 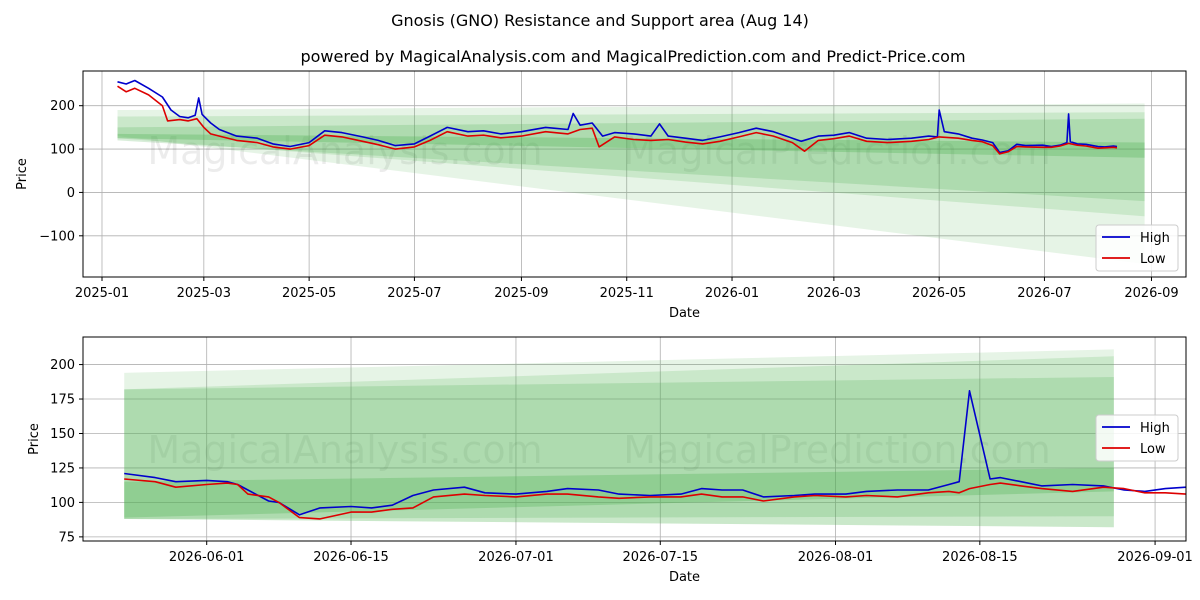 What do you see at coordinates (204, 293) in the screenshot?
I see `x-tick-label: 2025-03` at bounding box center [204, 293].